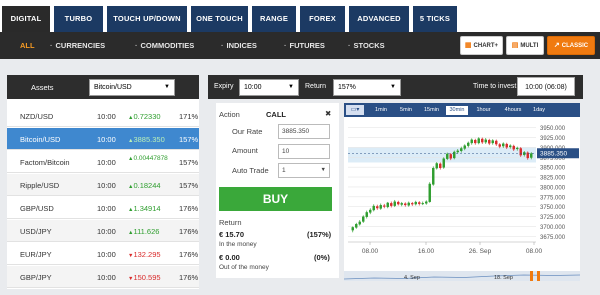  I want to click on asset-price: ▼132.295, so click(144, 254).